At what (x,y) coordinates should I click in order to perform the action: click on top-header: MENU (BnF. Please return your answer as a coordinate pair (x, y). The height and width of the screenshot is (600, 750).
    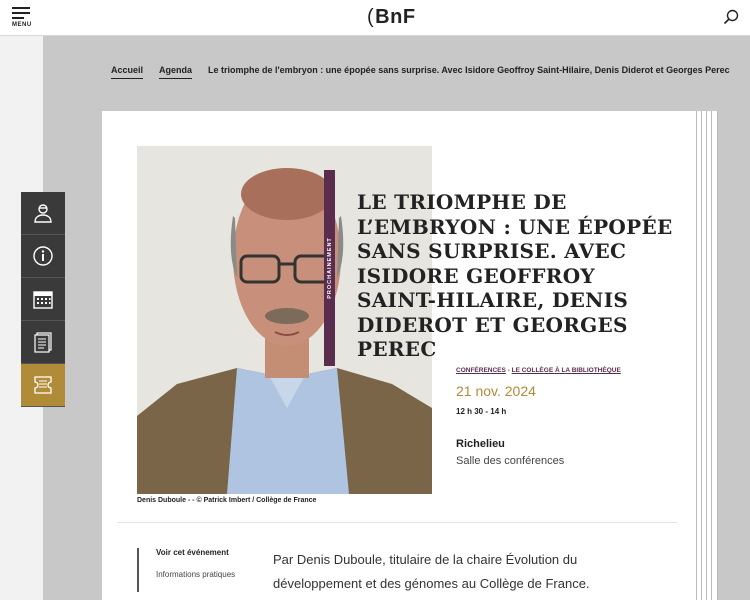
    Looking at the image, I should click on (375, 18).